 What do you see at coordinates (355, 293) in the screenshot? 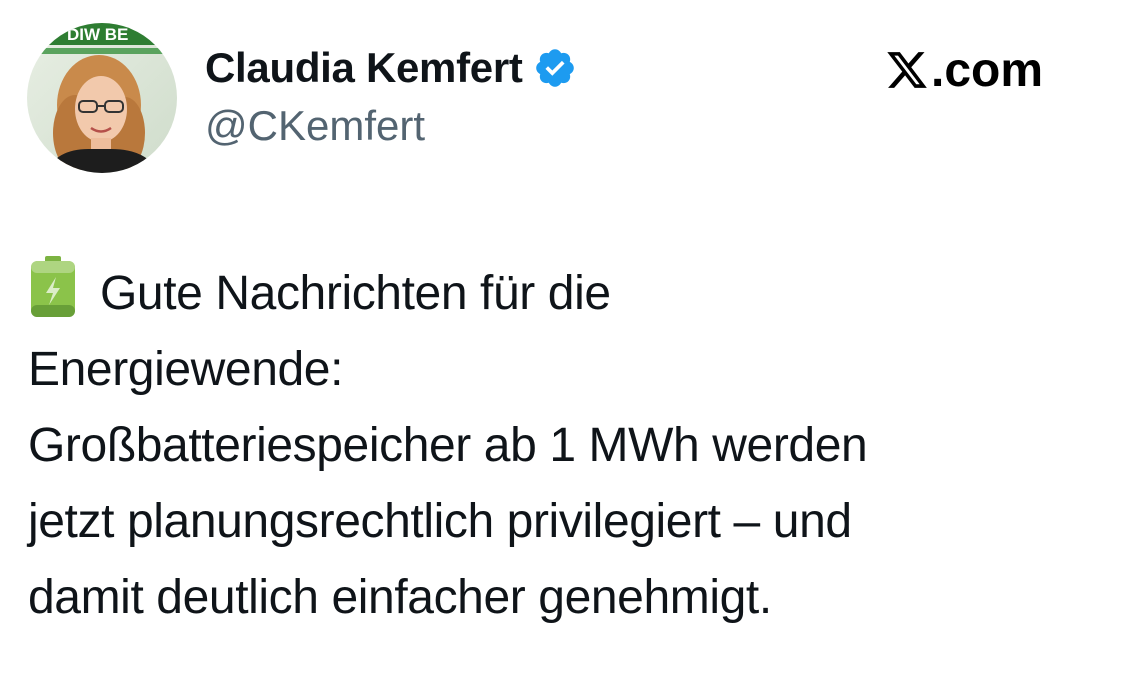
I see `tweet-line-text: Gute Nachrichten für die` at bounding box center [355, 293].